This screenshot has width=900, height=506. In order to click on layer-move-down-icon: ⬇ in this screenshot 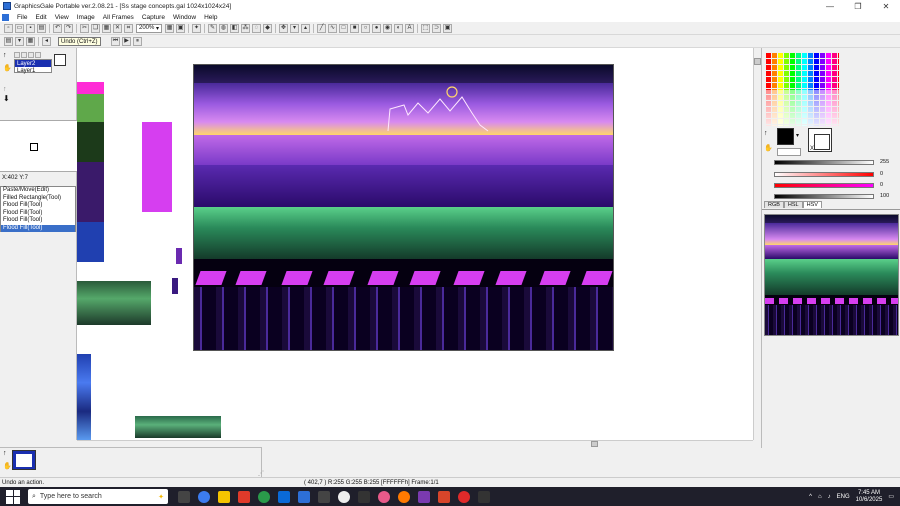, I will do `click(6, 98)`.